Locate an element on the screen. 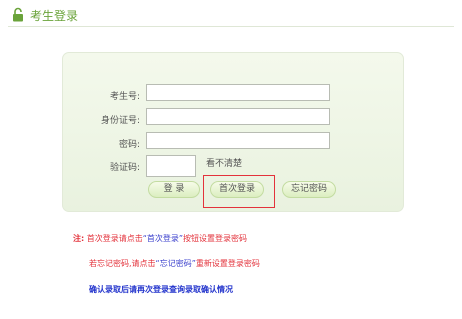 The image size is (462, 319). note-prefix: 注: is located at coordinates (79, 238).